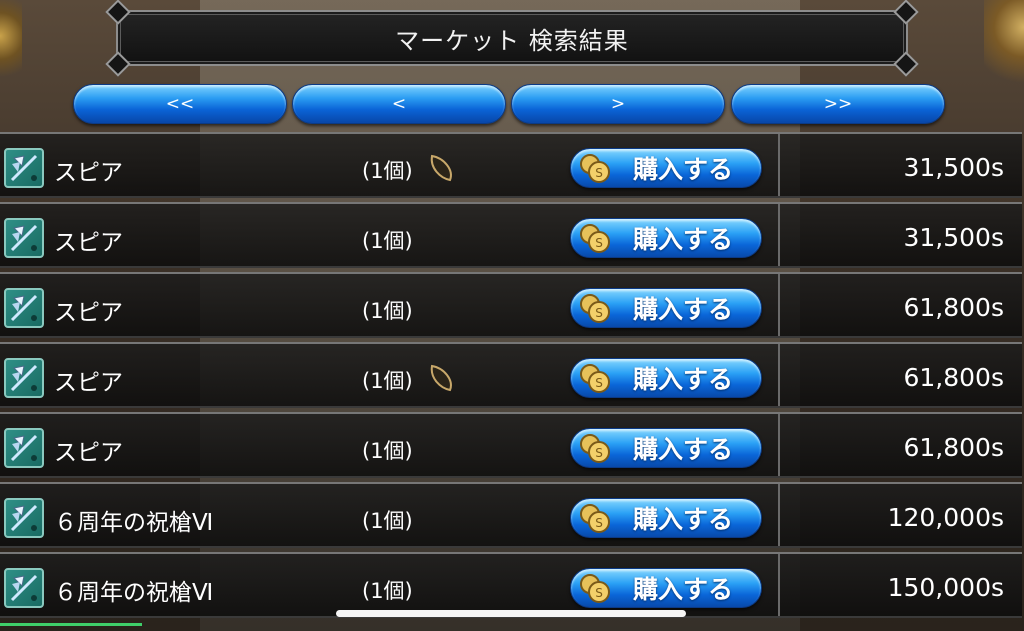 This screenshot has height=631, width=1024. Describe the element at coordinates (11, 45) in the screenshot. I see `gold-ornament-left` at that location.